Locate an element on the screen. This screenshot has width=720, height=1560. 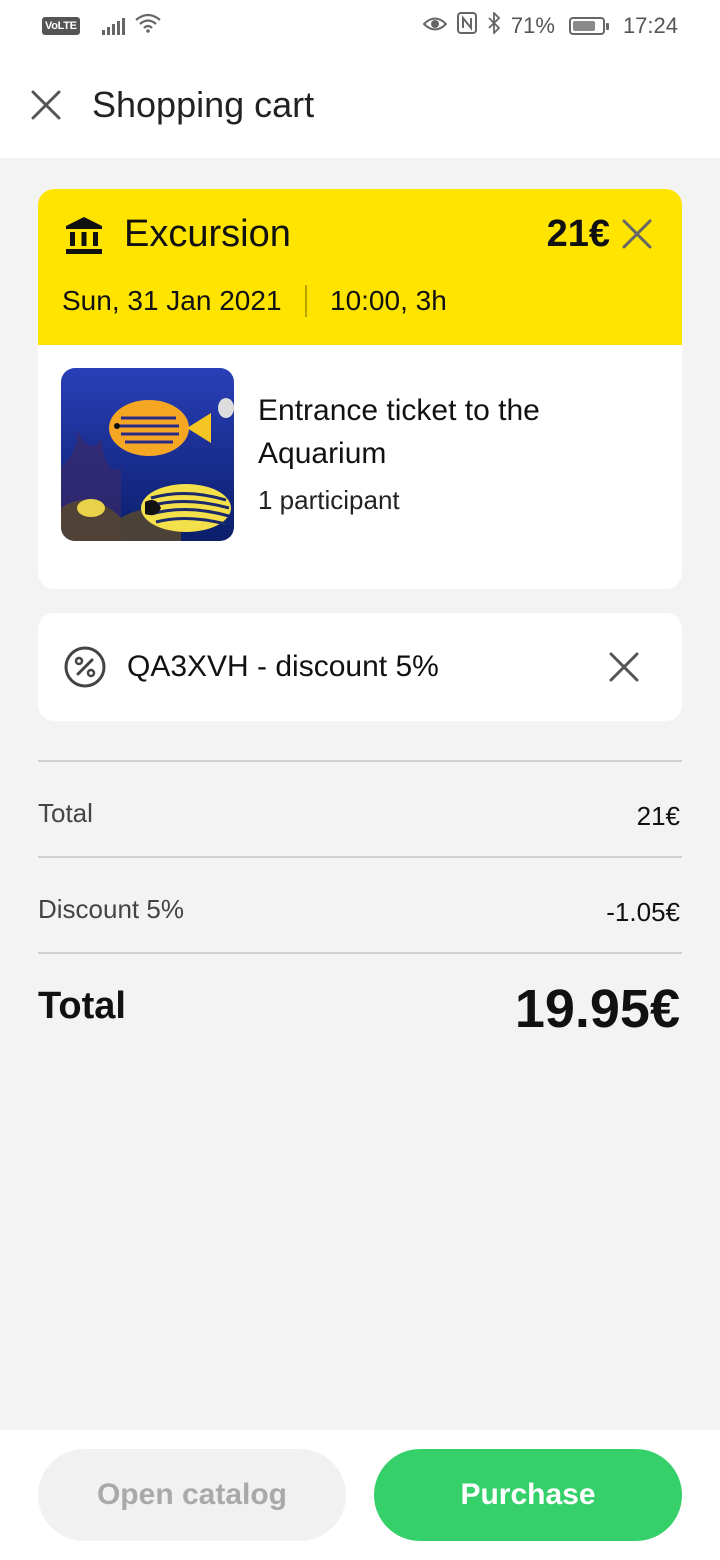
clock: 17:24 is located at coordinates (650, 25).